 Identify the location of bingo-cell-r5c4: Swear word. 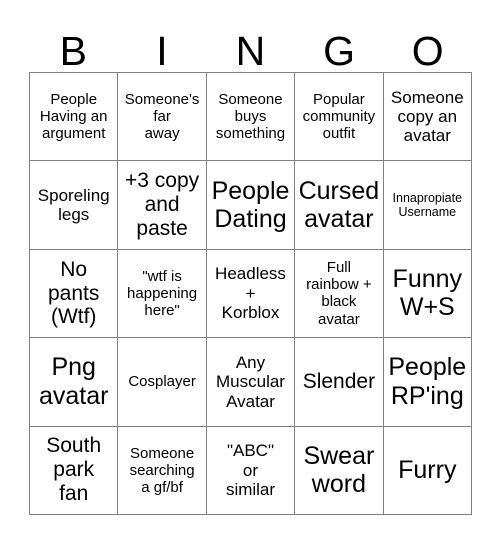
(339, 470).